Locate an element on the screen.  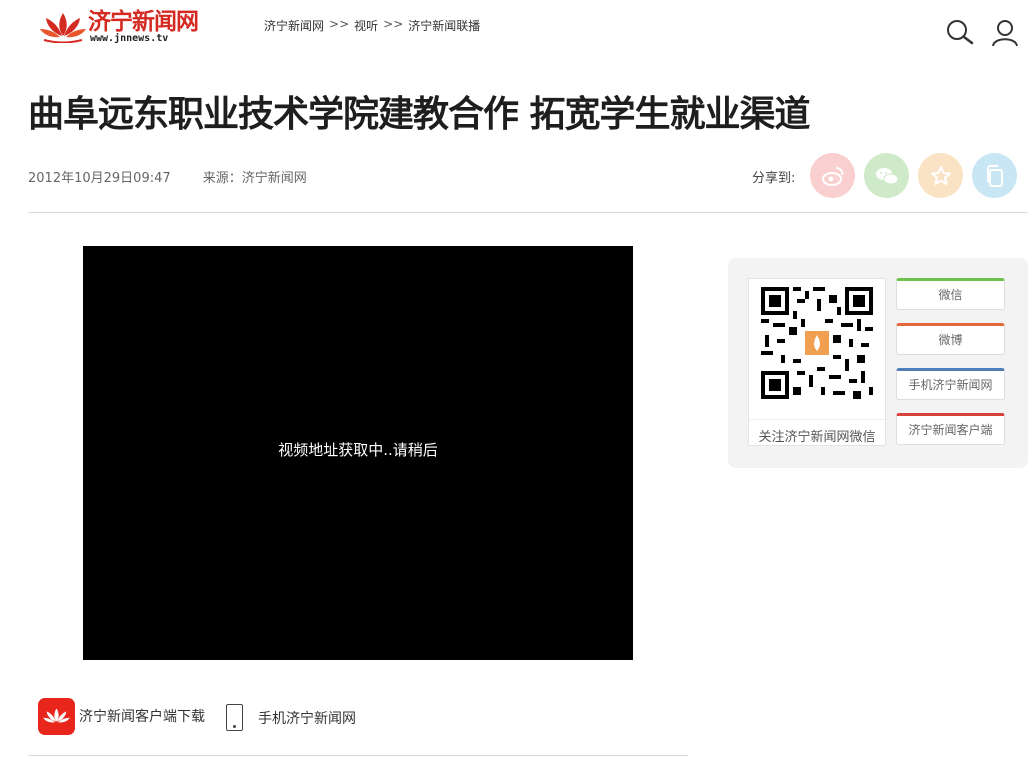
app-download-label: 济宁新闻客户端下载 is located at coordinates (142, 717).